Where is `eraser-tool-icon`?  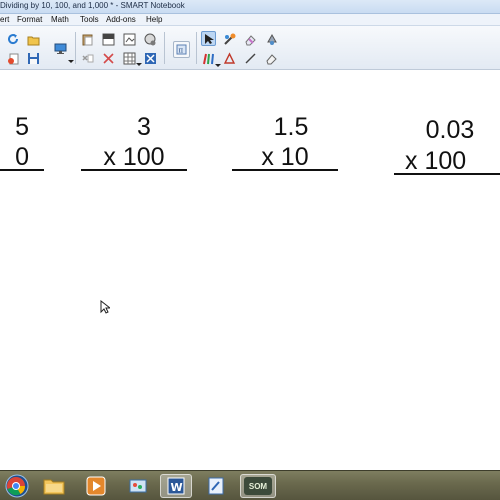 eraser-tool-icon is located at coordinates (250, 39).